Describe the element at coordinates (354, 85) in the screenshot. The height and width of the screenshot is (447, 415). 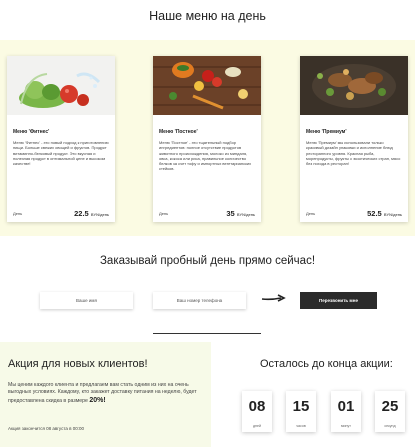
I see `meat-dish-photo-icon` at that location.